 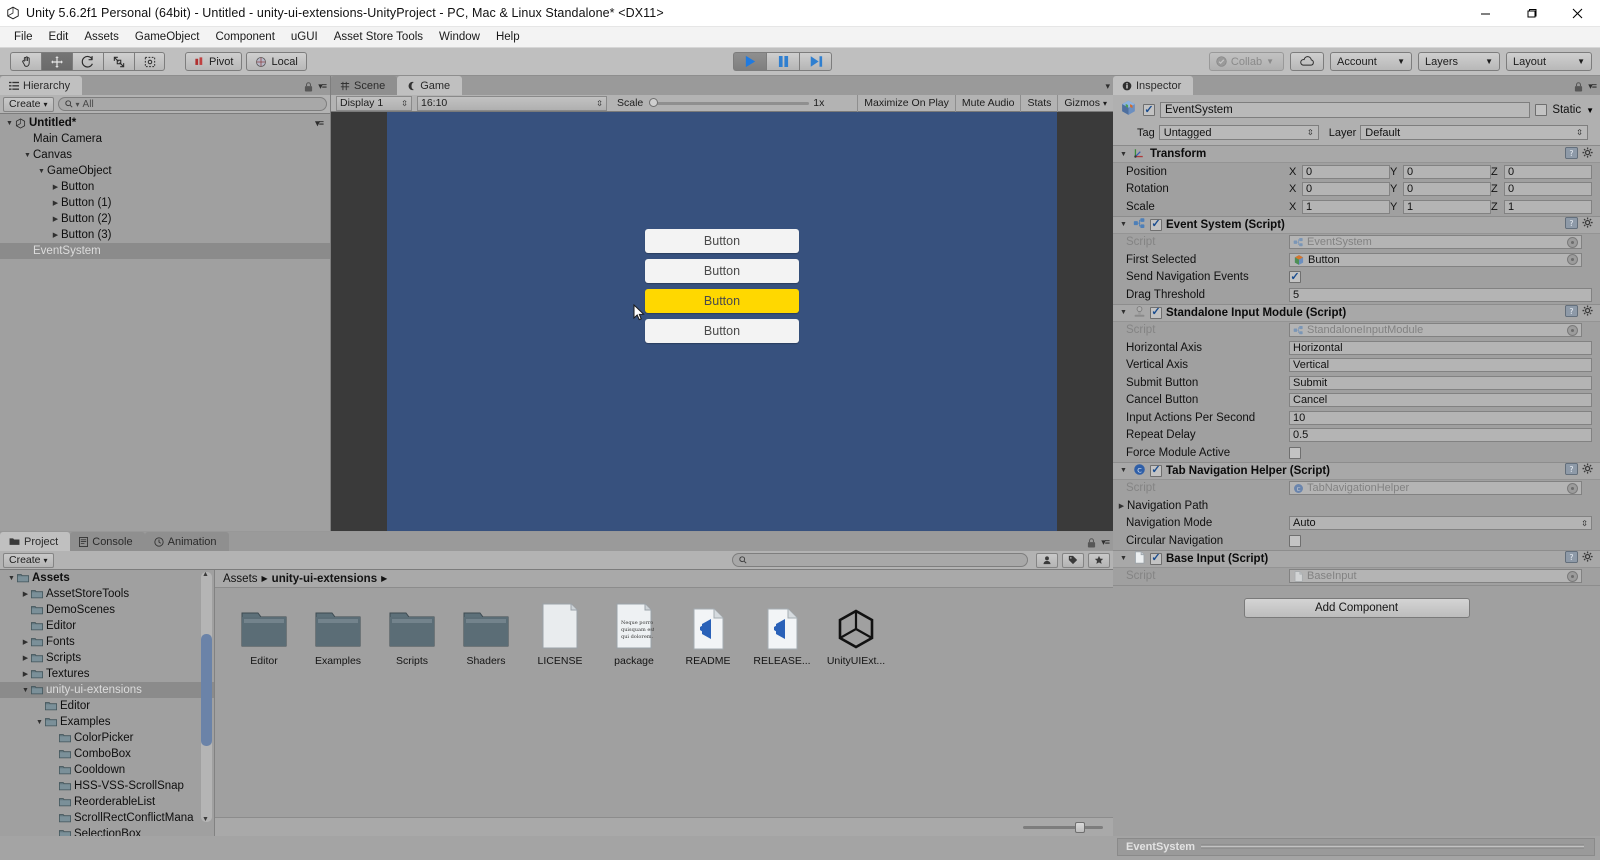 I want to click on project-search-input, so click(x=880, y=560).